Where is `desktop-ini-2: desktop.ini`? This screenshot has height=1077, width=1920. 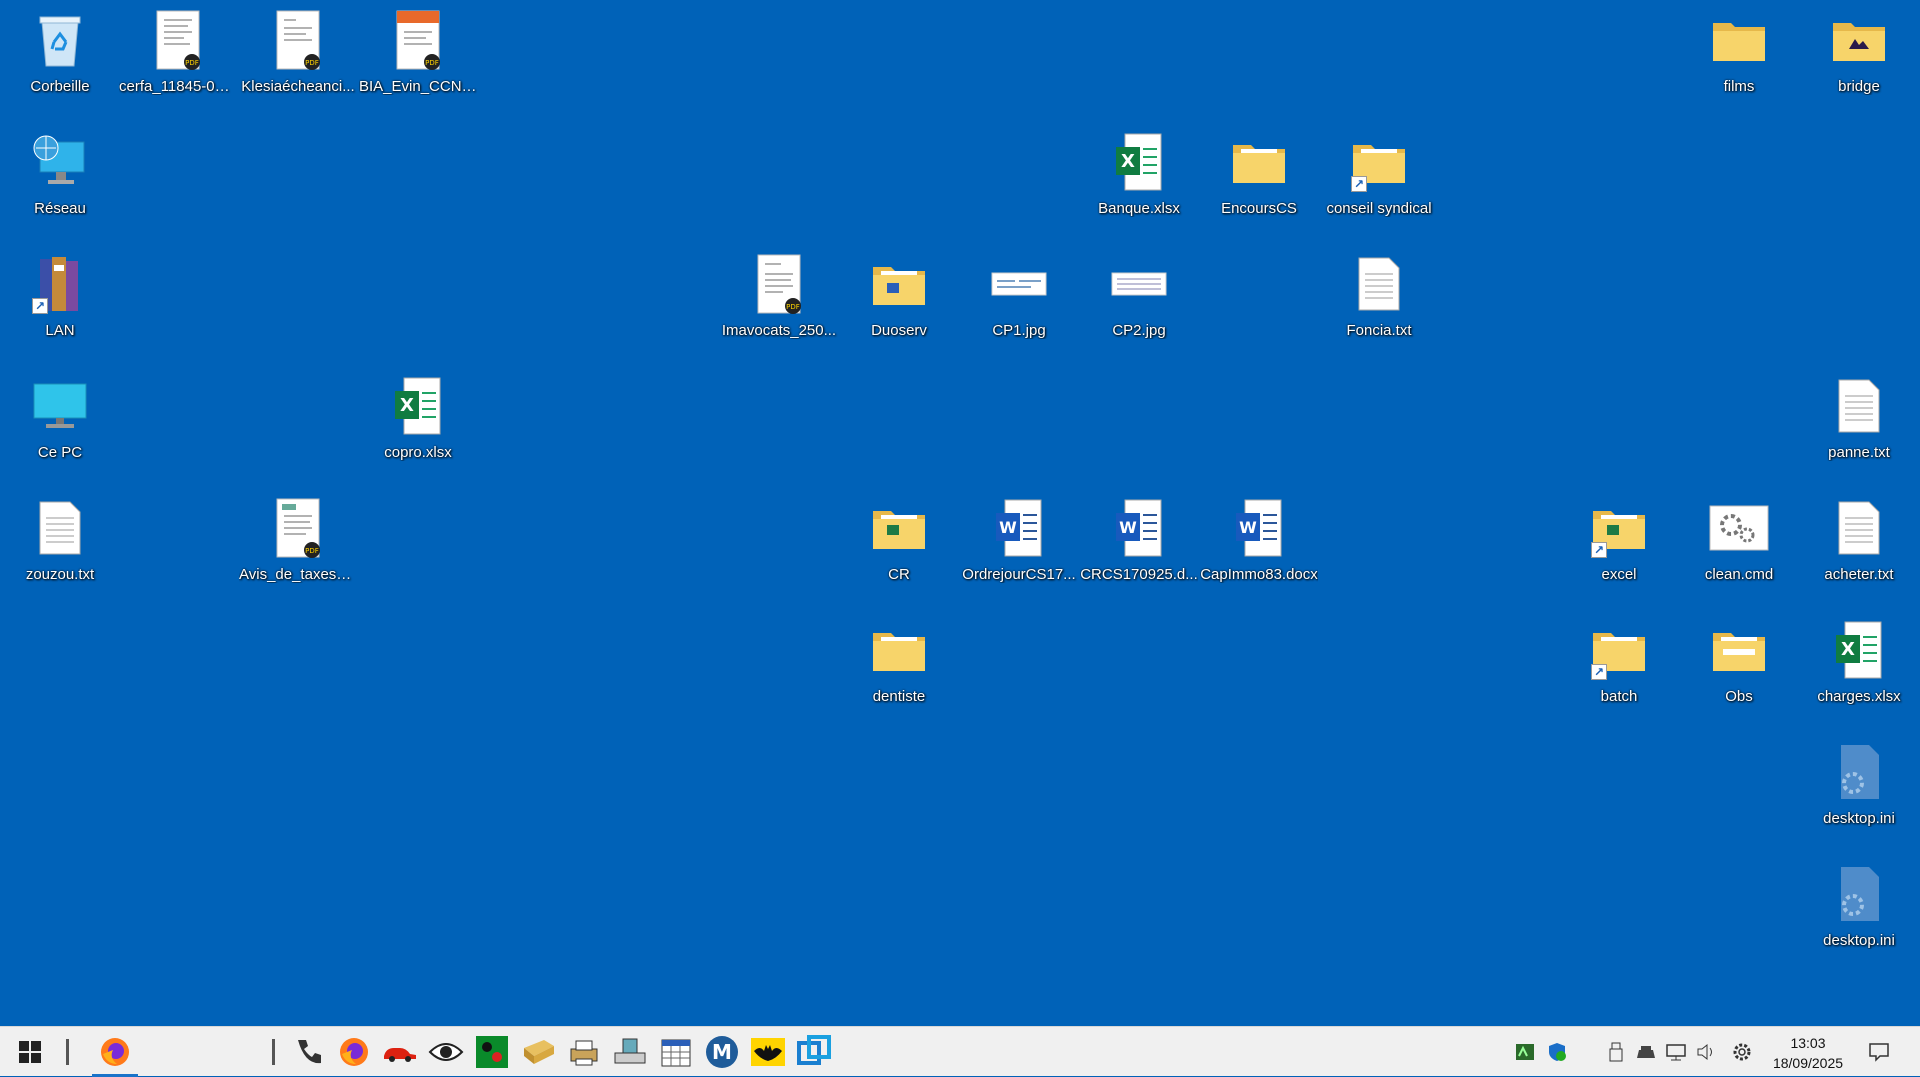 desktop-ini-2: desktop.ini is located at coordinates (1859, 914).